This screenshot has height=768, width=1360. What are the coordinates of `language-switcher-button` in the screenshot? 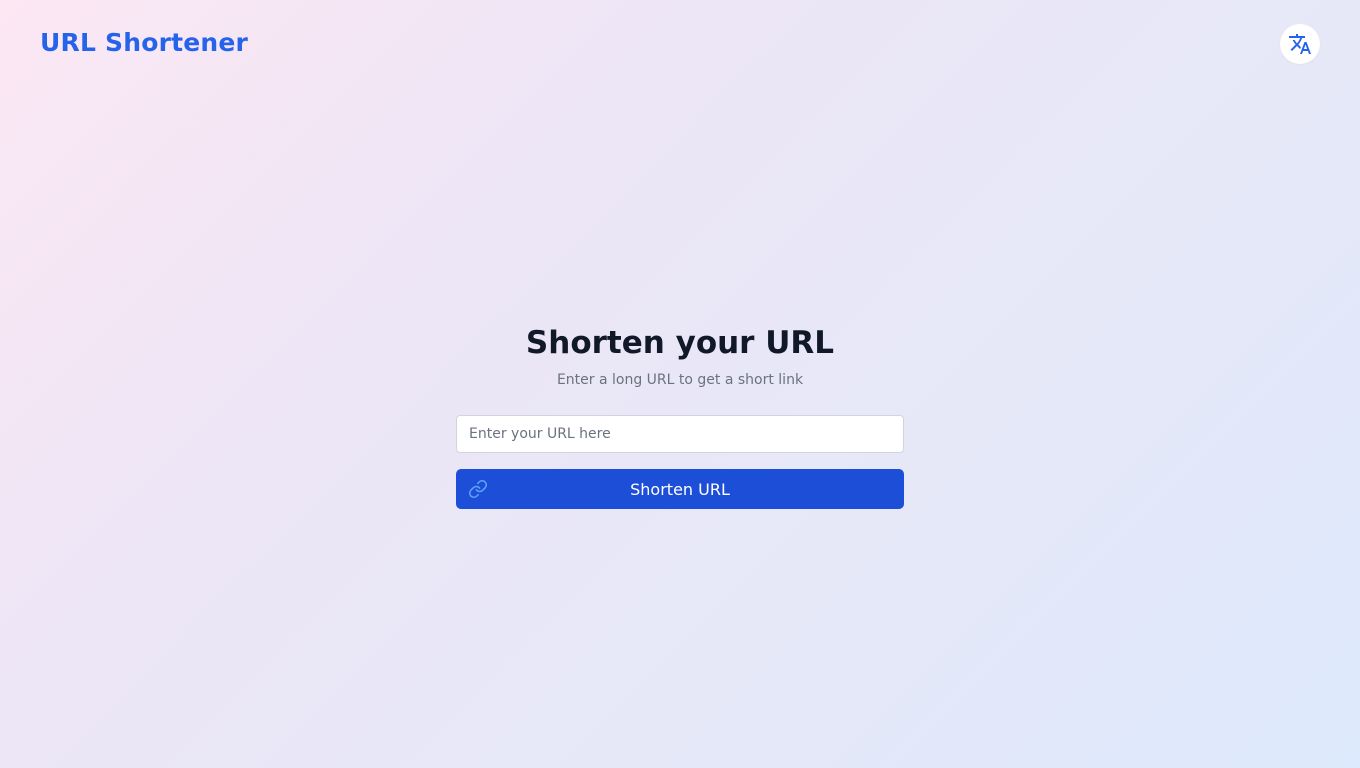 It's located at (1300, 44).